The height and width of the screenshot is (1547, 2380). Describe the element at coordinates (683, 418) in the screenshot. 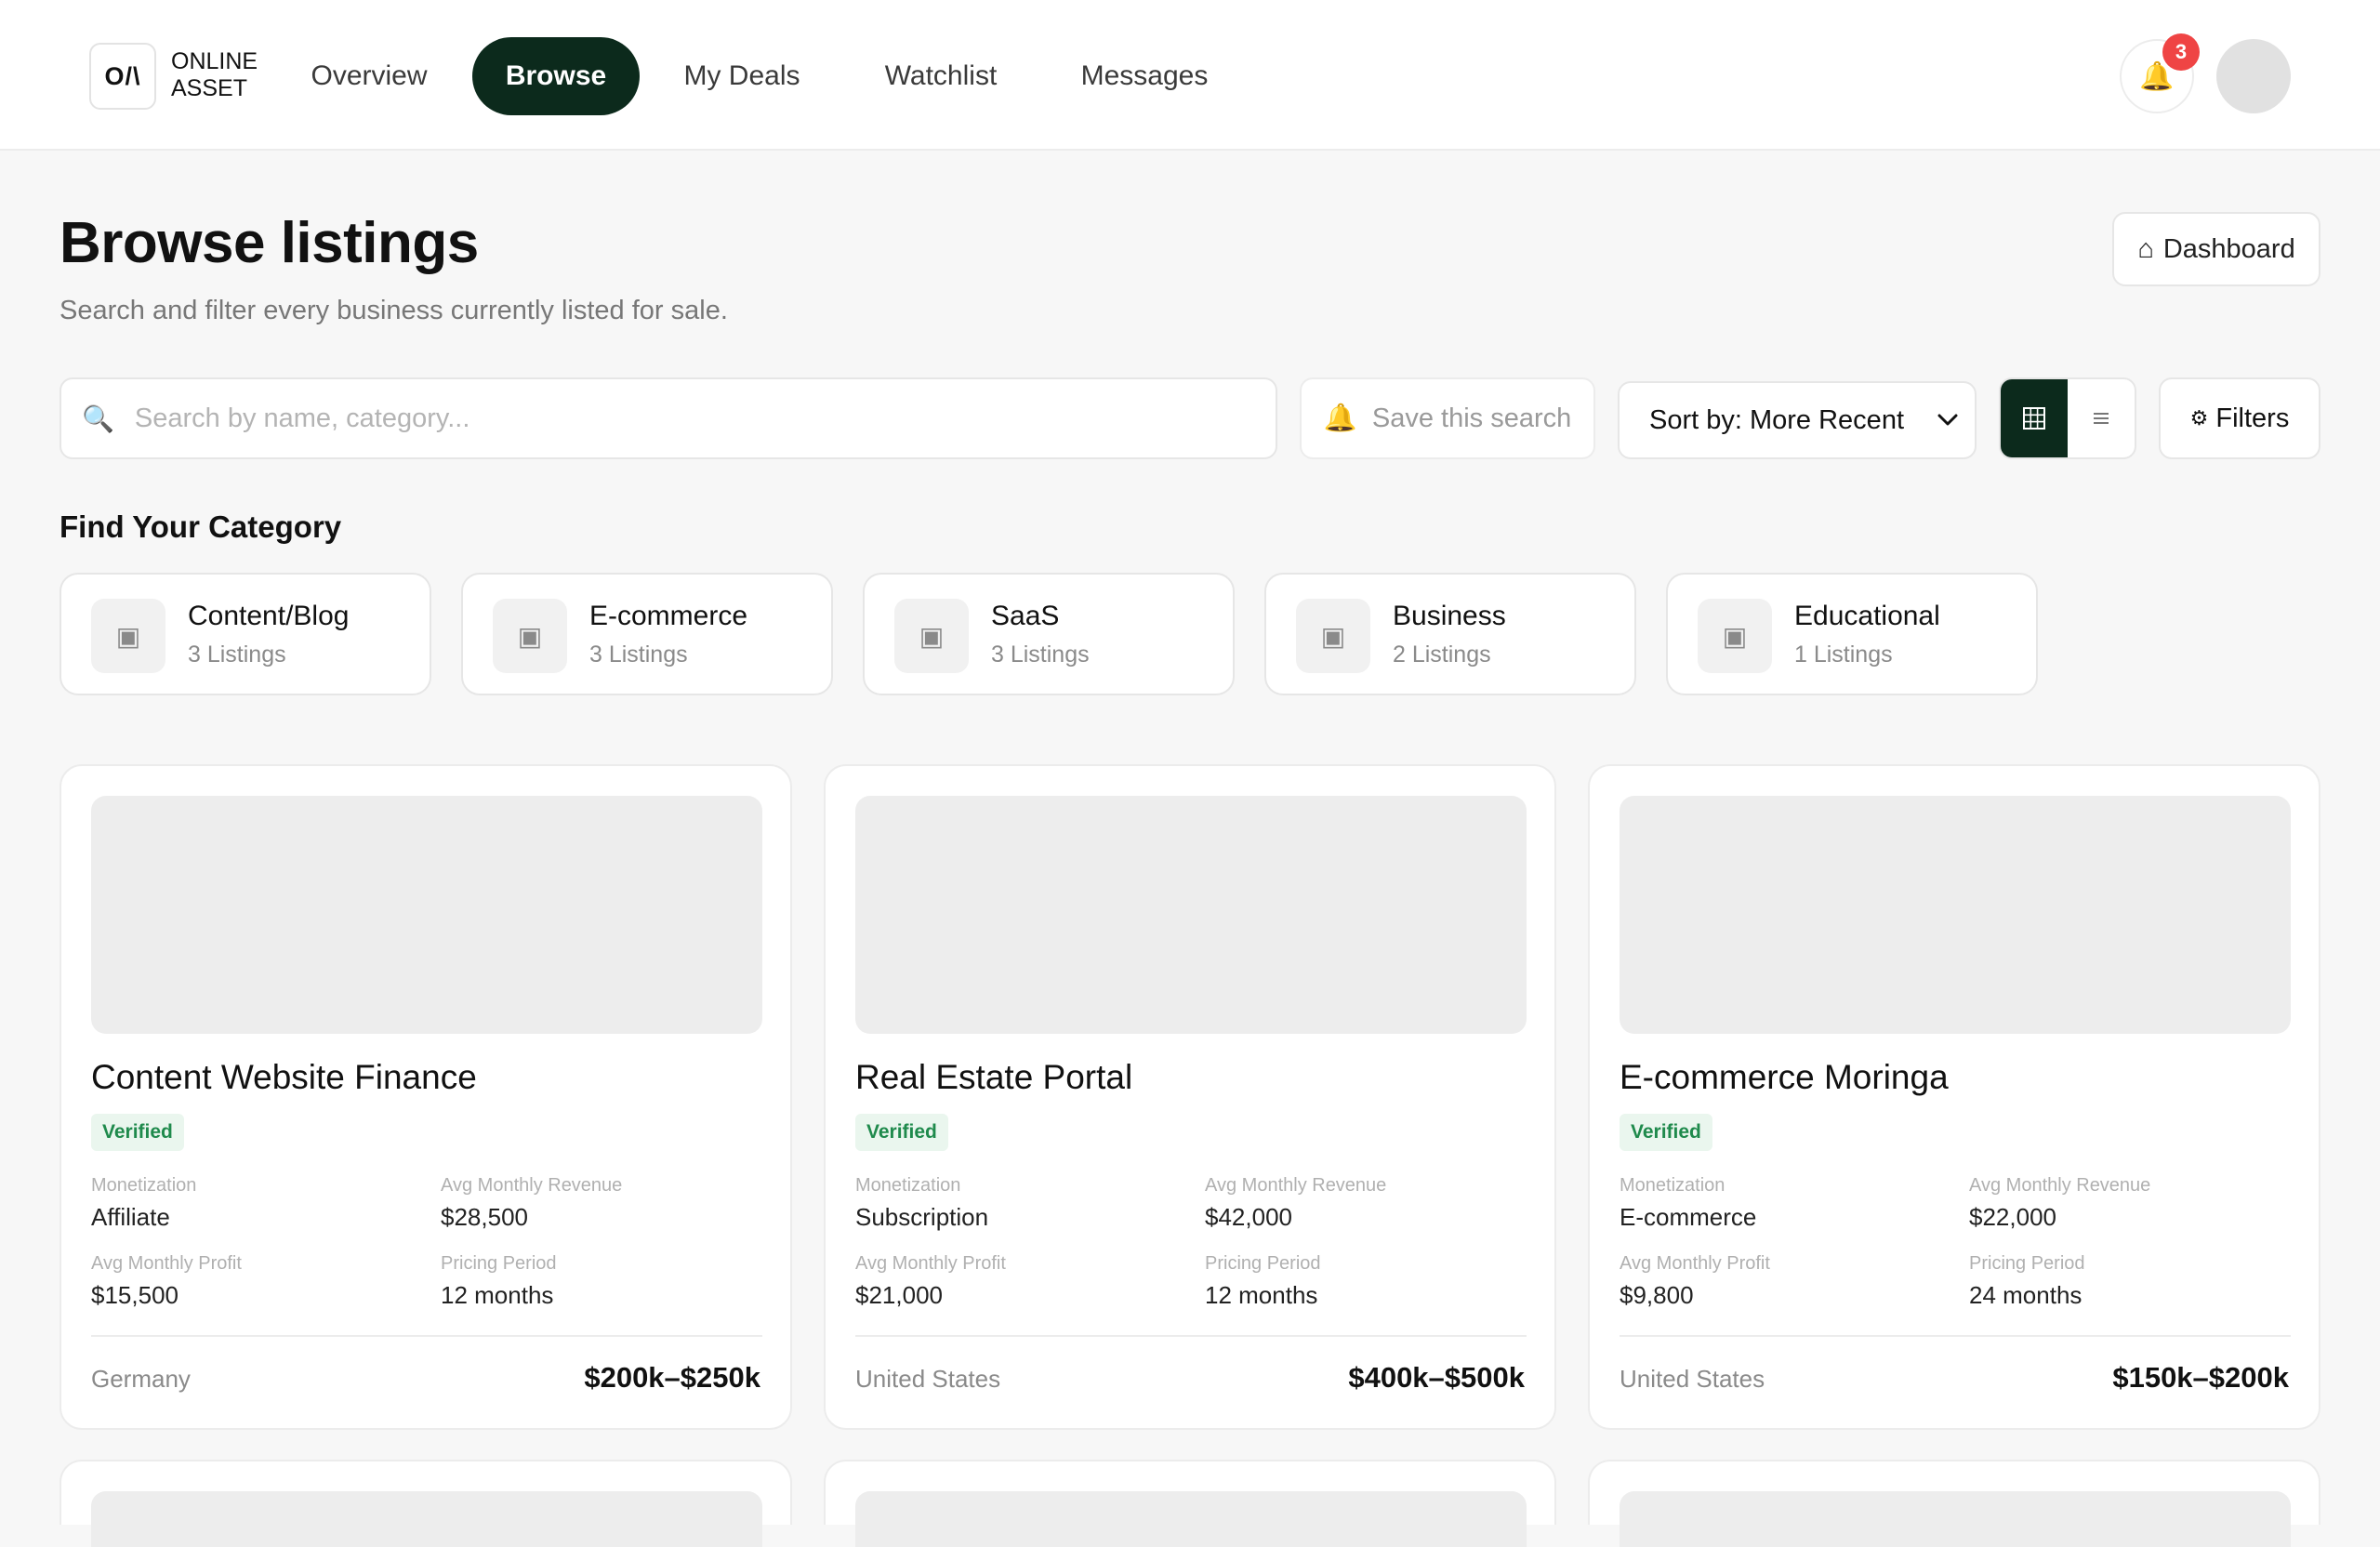

I see `search-input` at that location.